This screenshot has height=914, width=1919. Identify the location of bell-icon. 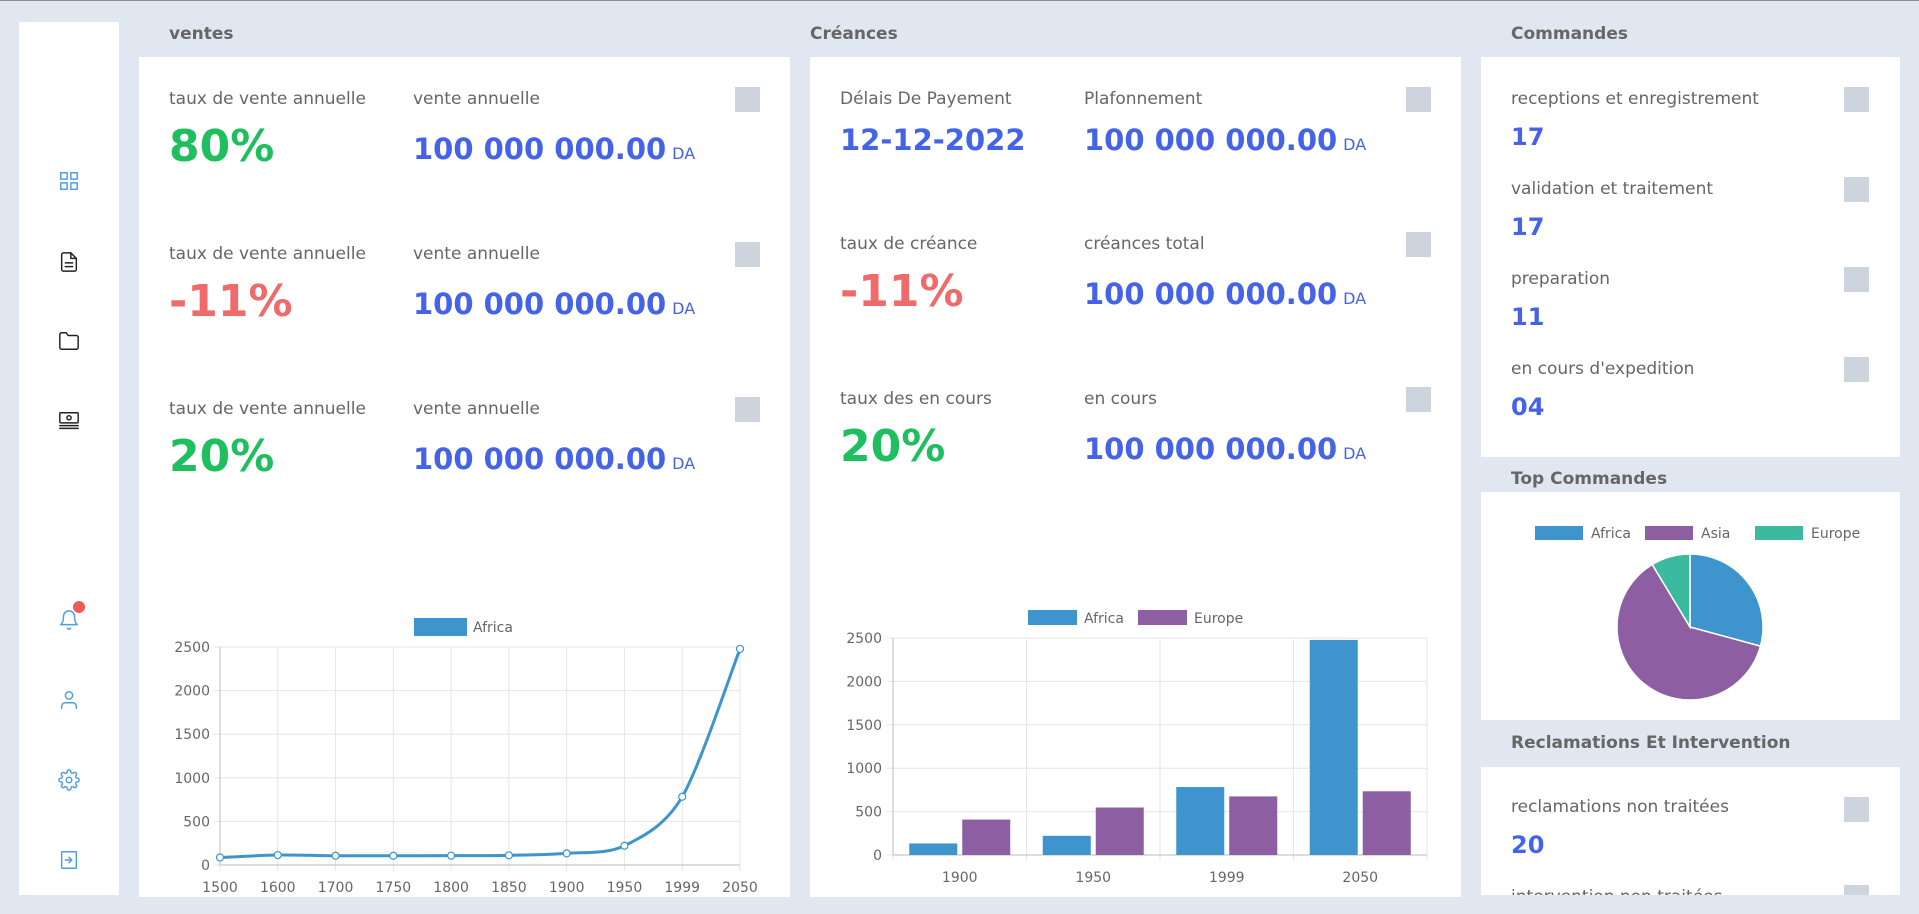
(70, 617).